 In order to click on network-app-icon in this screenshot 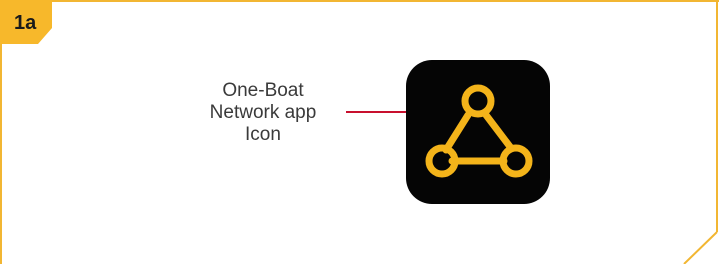, I will do `click(478, 132)`.